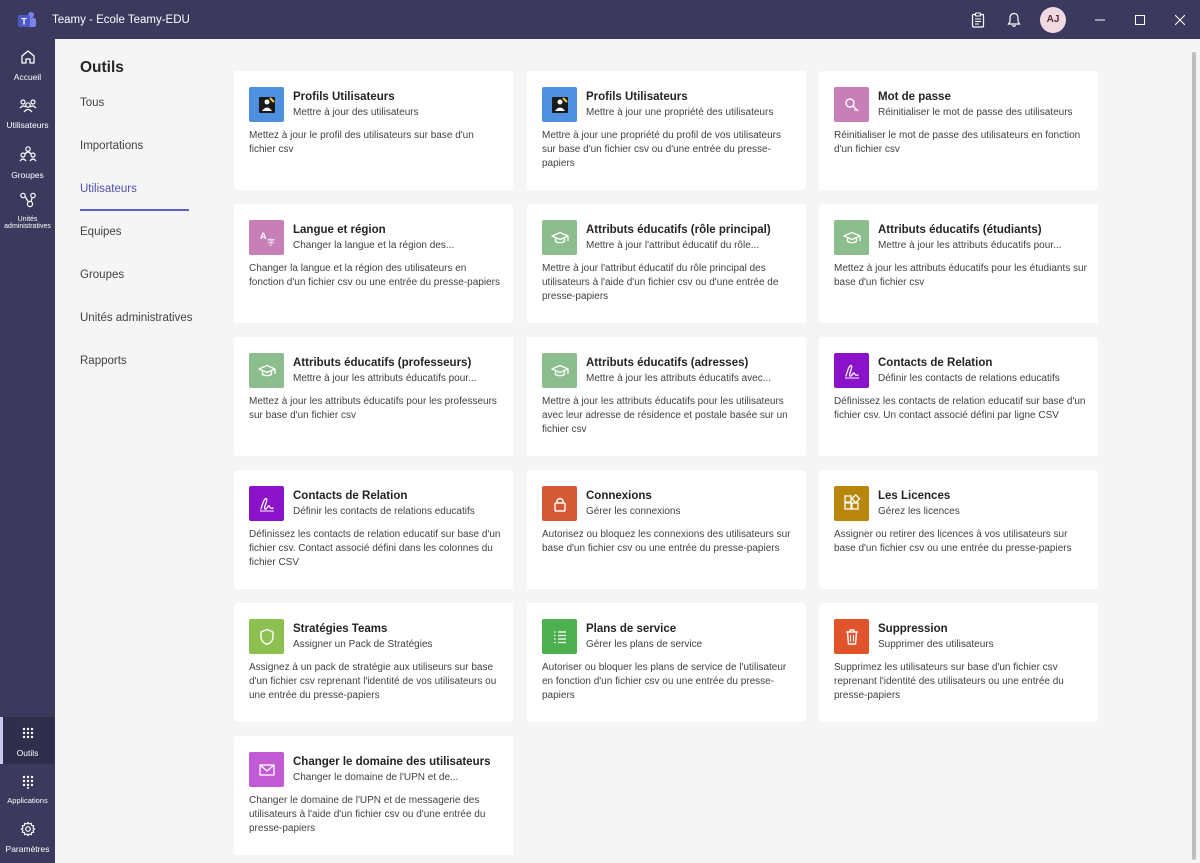  Describe the element at coordinates (27, 841) in the screenshot. I see `rail-item-parametres: Paramètres` at that location.